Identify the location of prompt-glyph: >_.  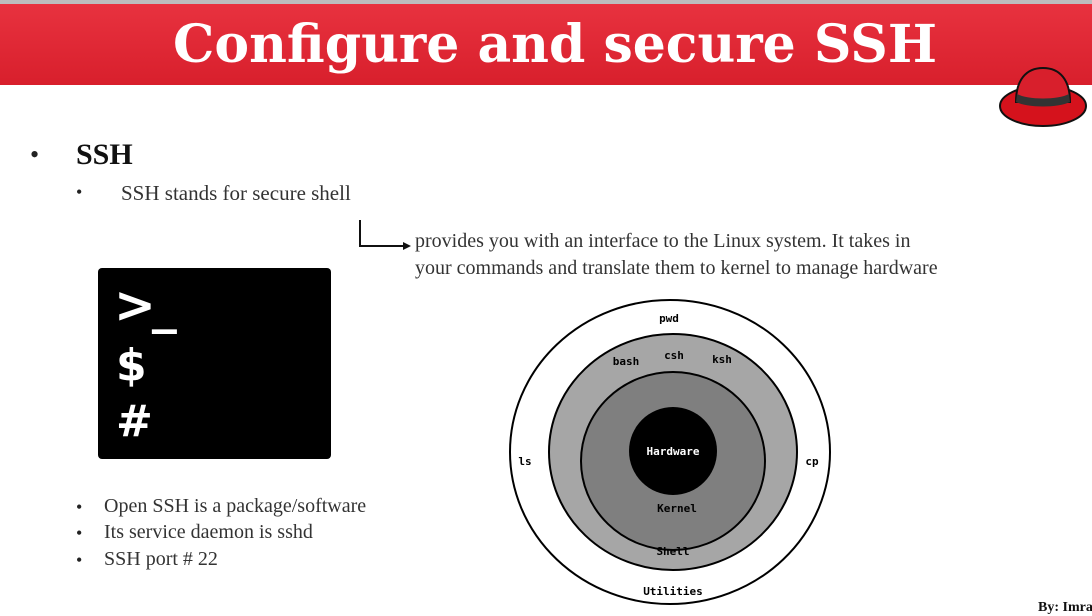
(145, 305).